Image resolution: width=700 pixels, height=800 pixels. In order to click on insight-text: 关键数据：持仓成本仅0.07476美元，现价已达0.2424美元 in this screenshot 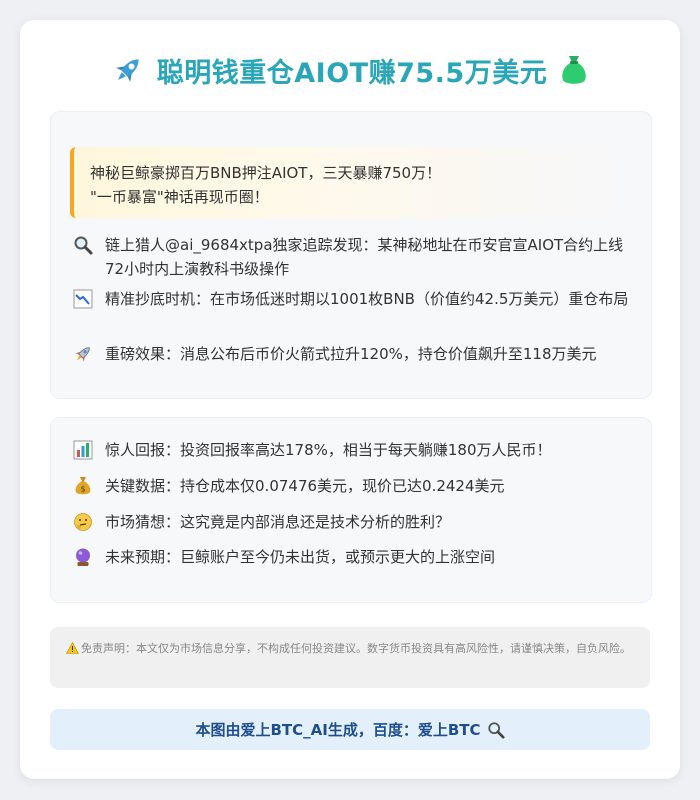, I will do `click(305, 486)`.